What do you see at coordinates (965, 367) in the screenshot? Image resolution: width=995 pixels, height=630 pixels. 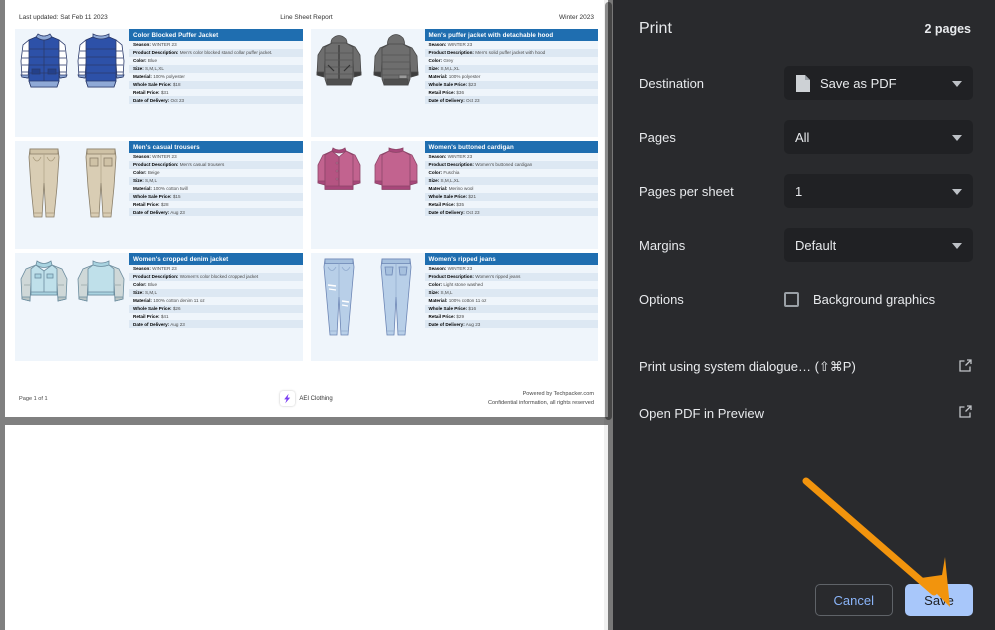 I see `external-link-icon` at bounding box center [965, 367].